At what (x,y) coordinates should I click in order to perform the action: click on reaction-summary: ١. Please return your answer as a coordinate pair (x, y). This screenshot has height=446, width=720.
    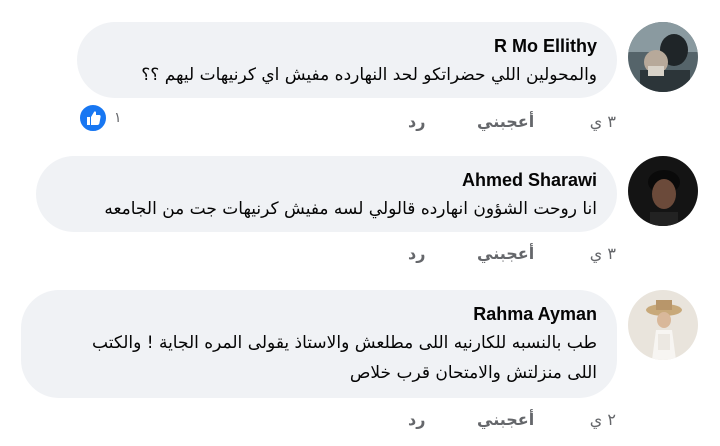
    Looking at the image, I should click on (100, 118).